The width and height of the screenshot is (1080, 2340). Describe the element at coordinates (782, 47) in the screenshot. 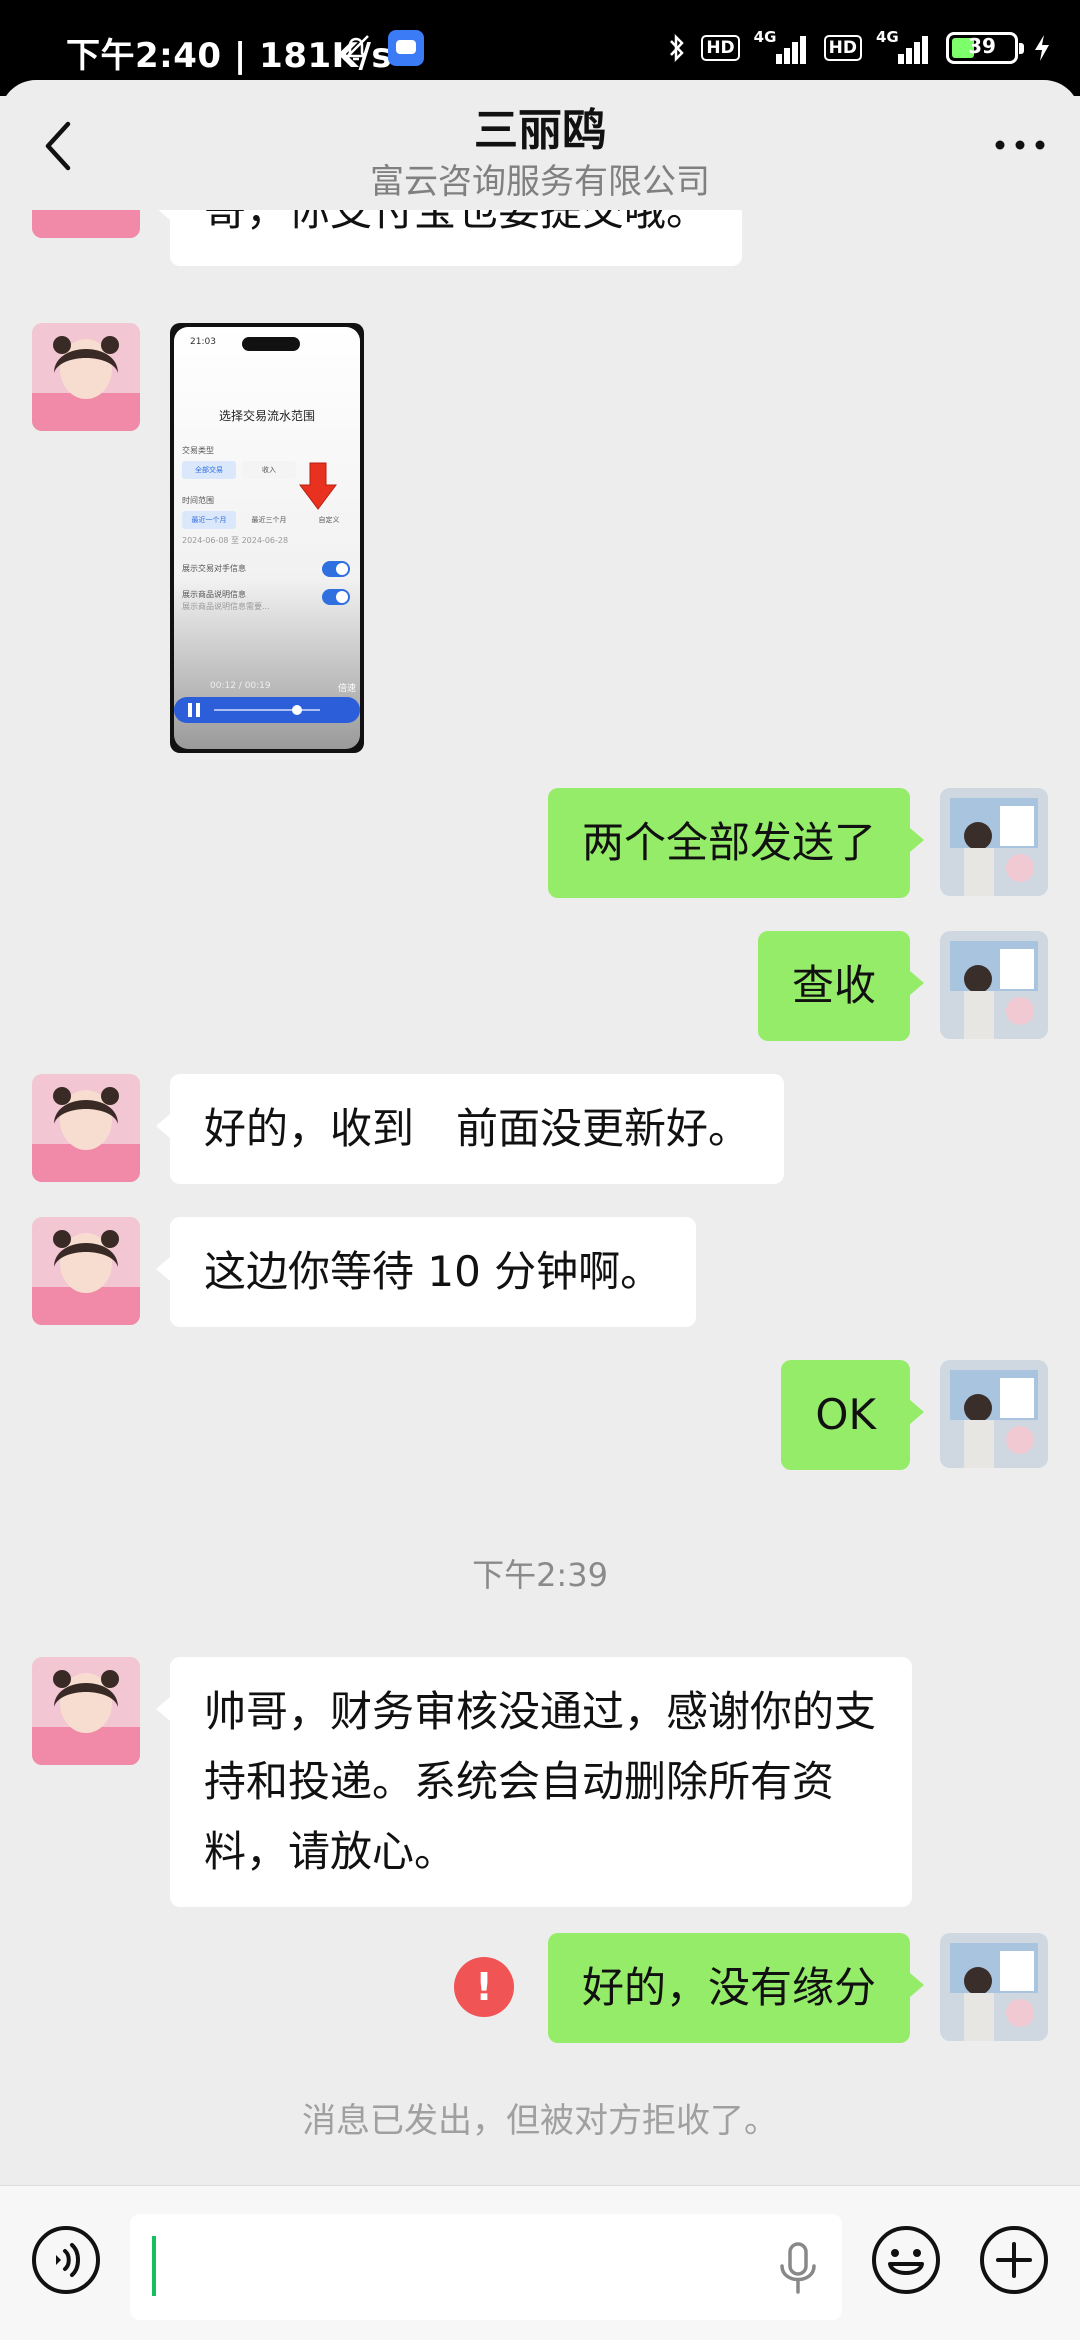

I see `signal-icon: 4G` at that location.